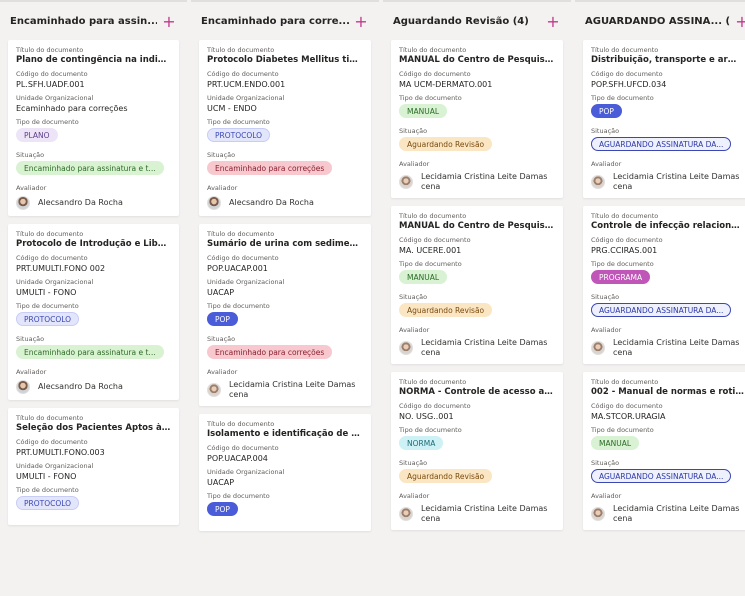 Image resolution: width=745 pixels, height=596 pixels. I want to click on document-title-value: Protocolo Diabetes Mellitus tipo 2, so click(285, 60).